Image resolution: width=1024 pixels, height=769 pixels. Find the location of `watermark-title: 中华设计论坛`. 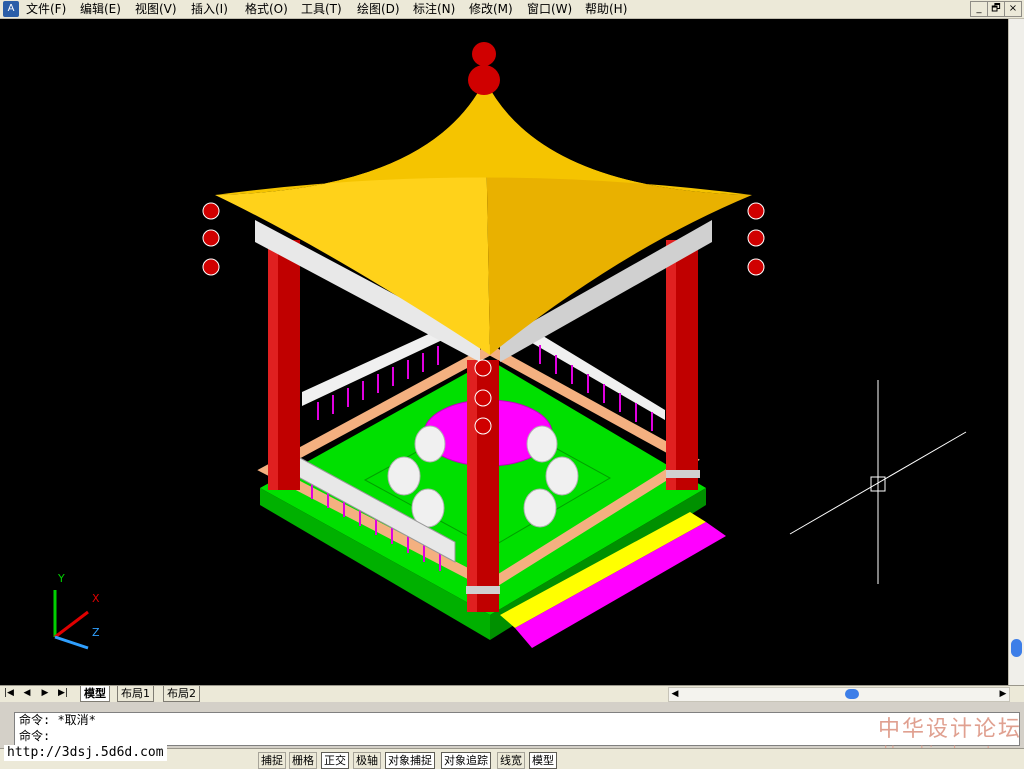

watermark-title: 中华设计论坛 is located at coordinates (950, 729).